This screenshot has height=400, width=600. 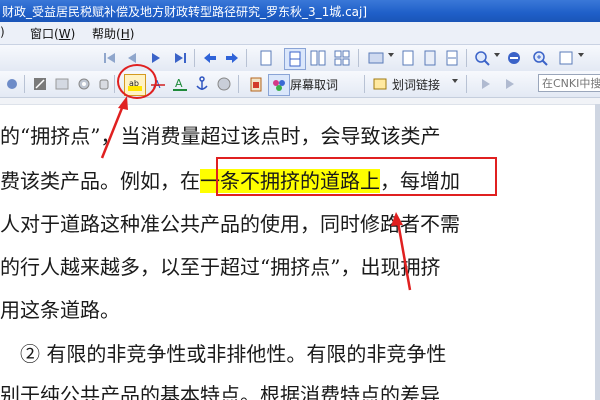 What do you see at coordinates (342, 58) in the screenshot?
I see `grid-view-icon` at bounding box center [342, 58].